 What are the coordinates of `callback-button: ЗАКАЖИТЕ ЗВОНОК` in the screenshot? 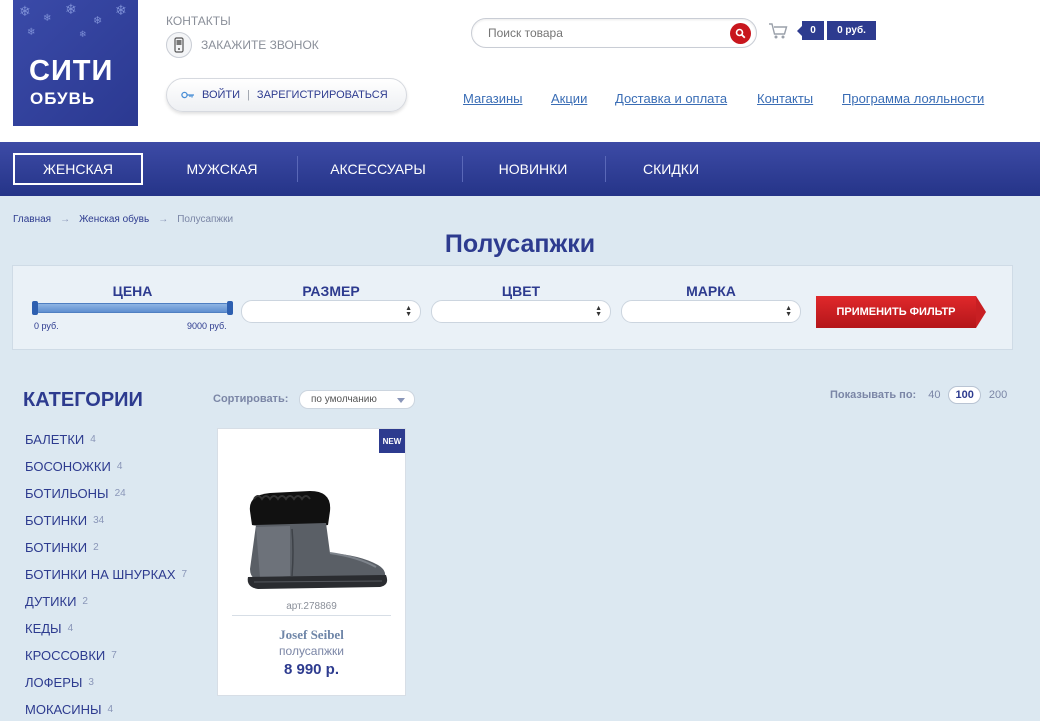 It's located at (242, 45).